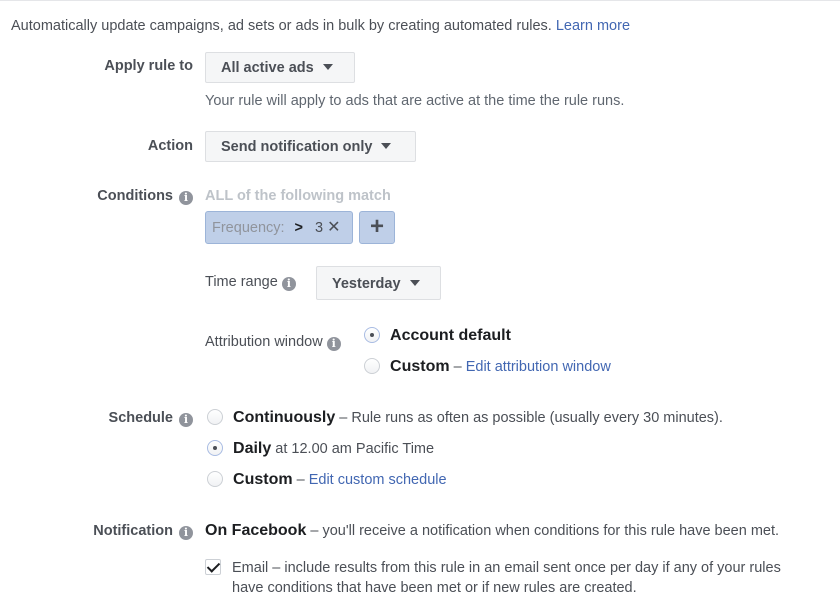  I want to click on attribution-option-custom: Custom – Edit attribution window, so click(487, 367).